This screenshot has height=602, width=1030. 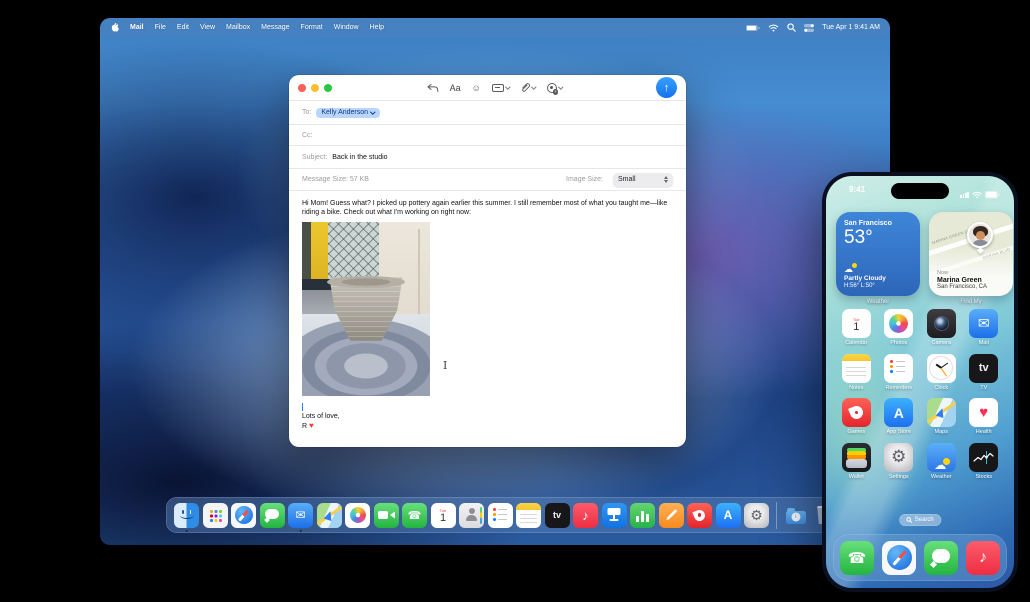 What do you see at coordinates (186, 517) in the screenshot?
I see `dock-finder-icon` at bounding box center [186, 517].